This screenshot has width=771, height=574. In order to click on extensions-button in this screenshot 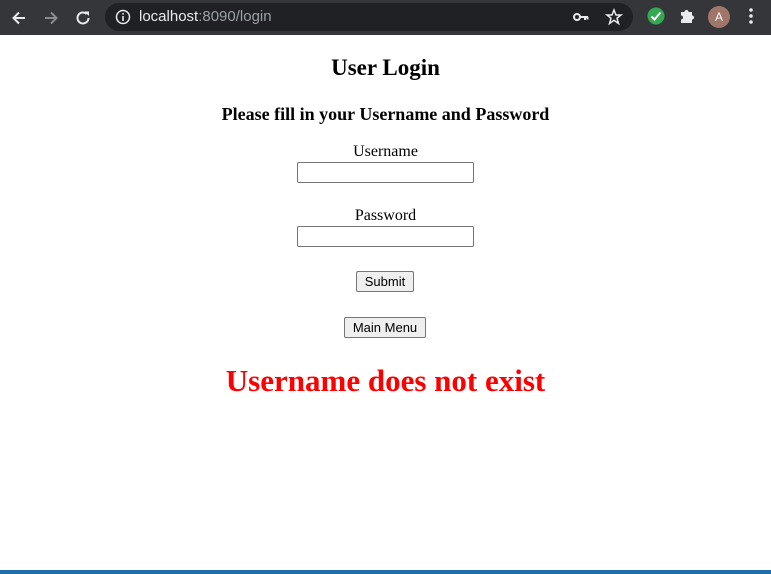, I will do `click(687, 18)`.